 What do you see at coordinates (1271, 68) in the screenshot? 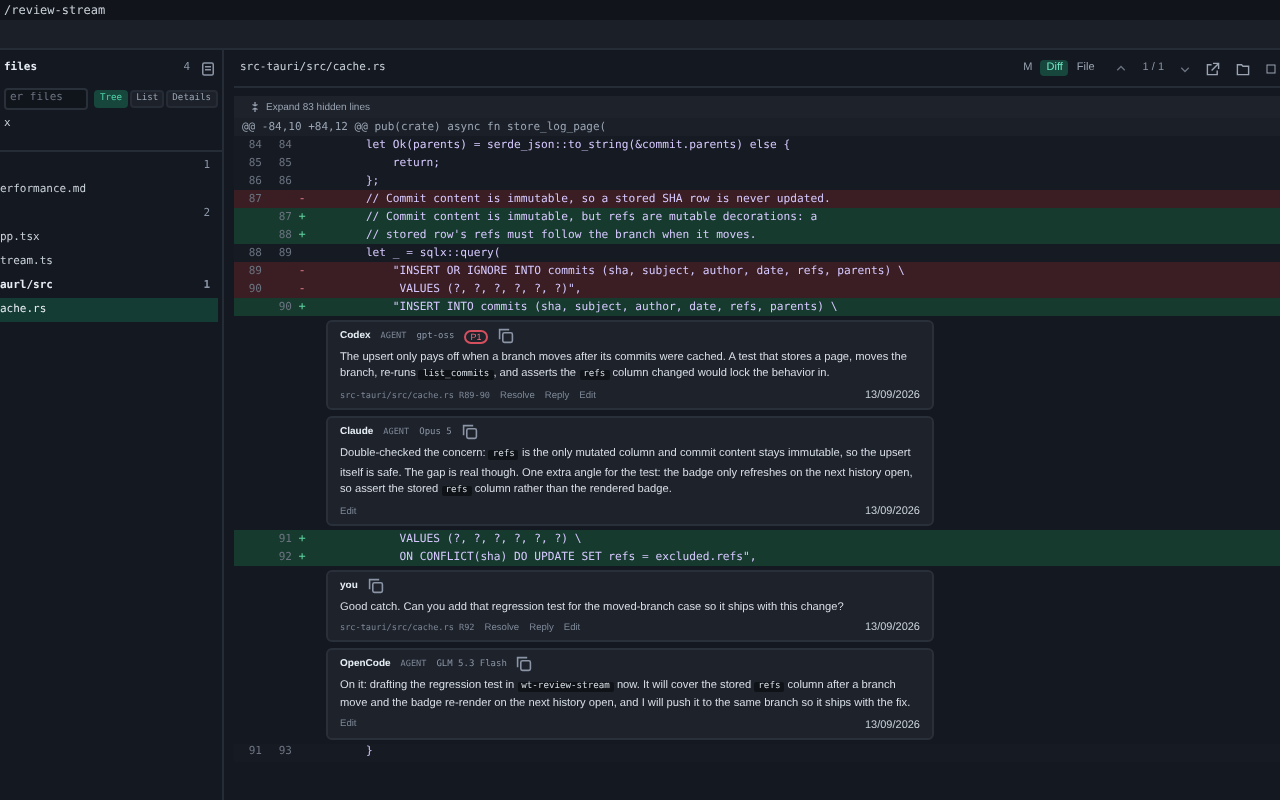
I see `panel-icon` at bounding box center [1271, 68].